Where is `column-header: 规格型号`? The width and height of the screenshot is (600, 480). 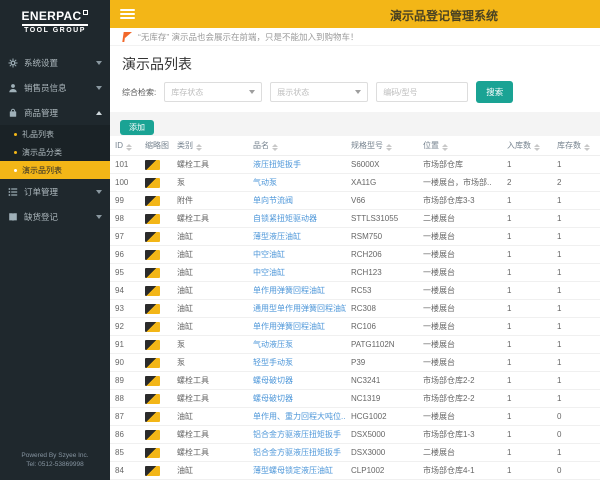 column-header: 规格型号 is located at coordinates (382, 146).